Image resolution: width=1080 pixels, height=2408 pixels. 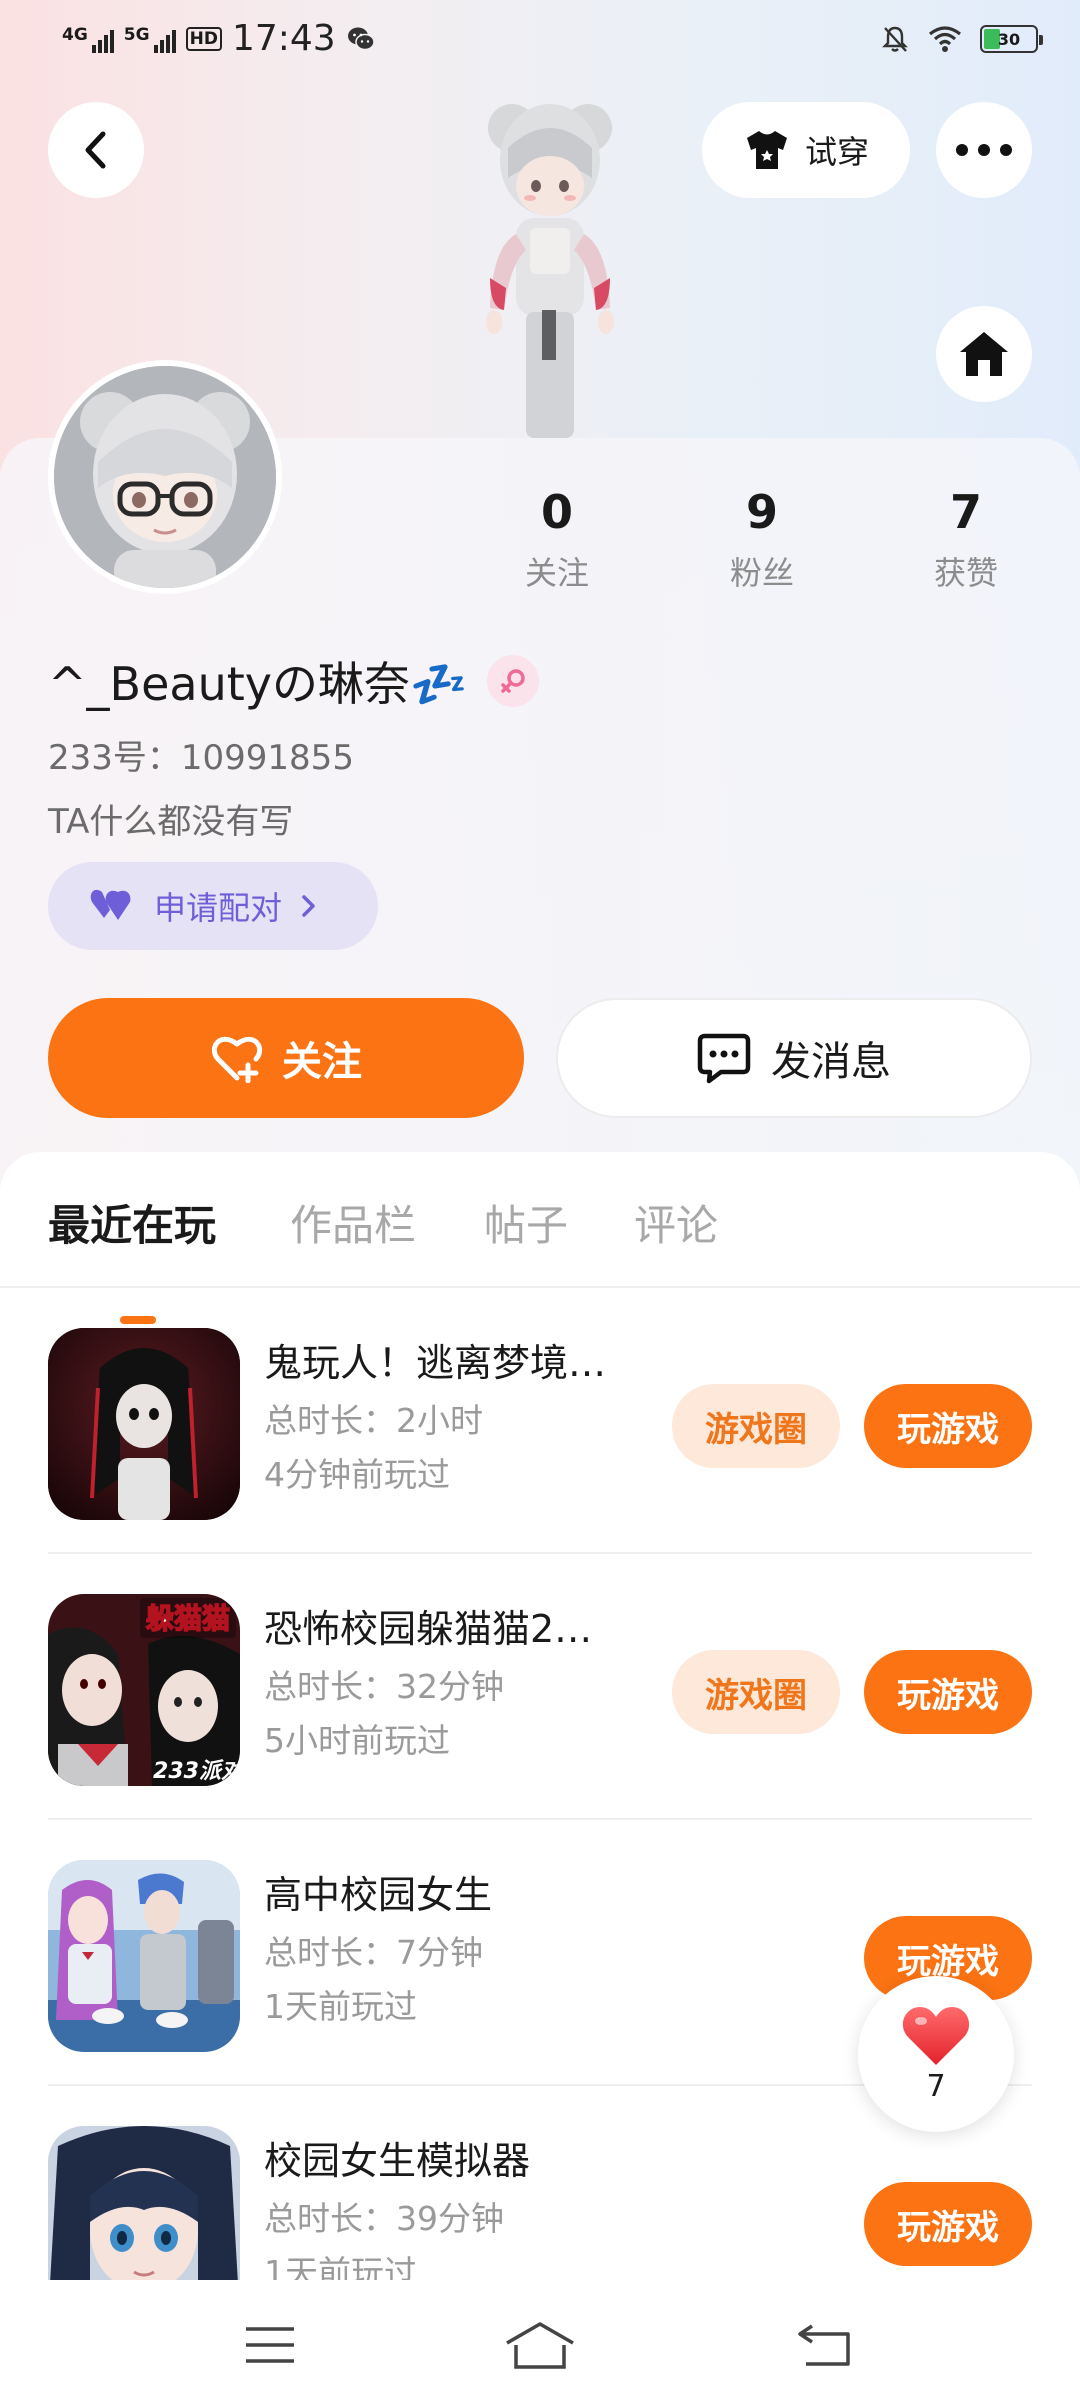 I want to click on nav-home-button, so click(x=540, y=2345).